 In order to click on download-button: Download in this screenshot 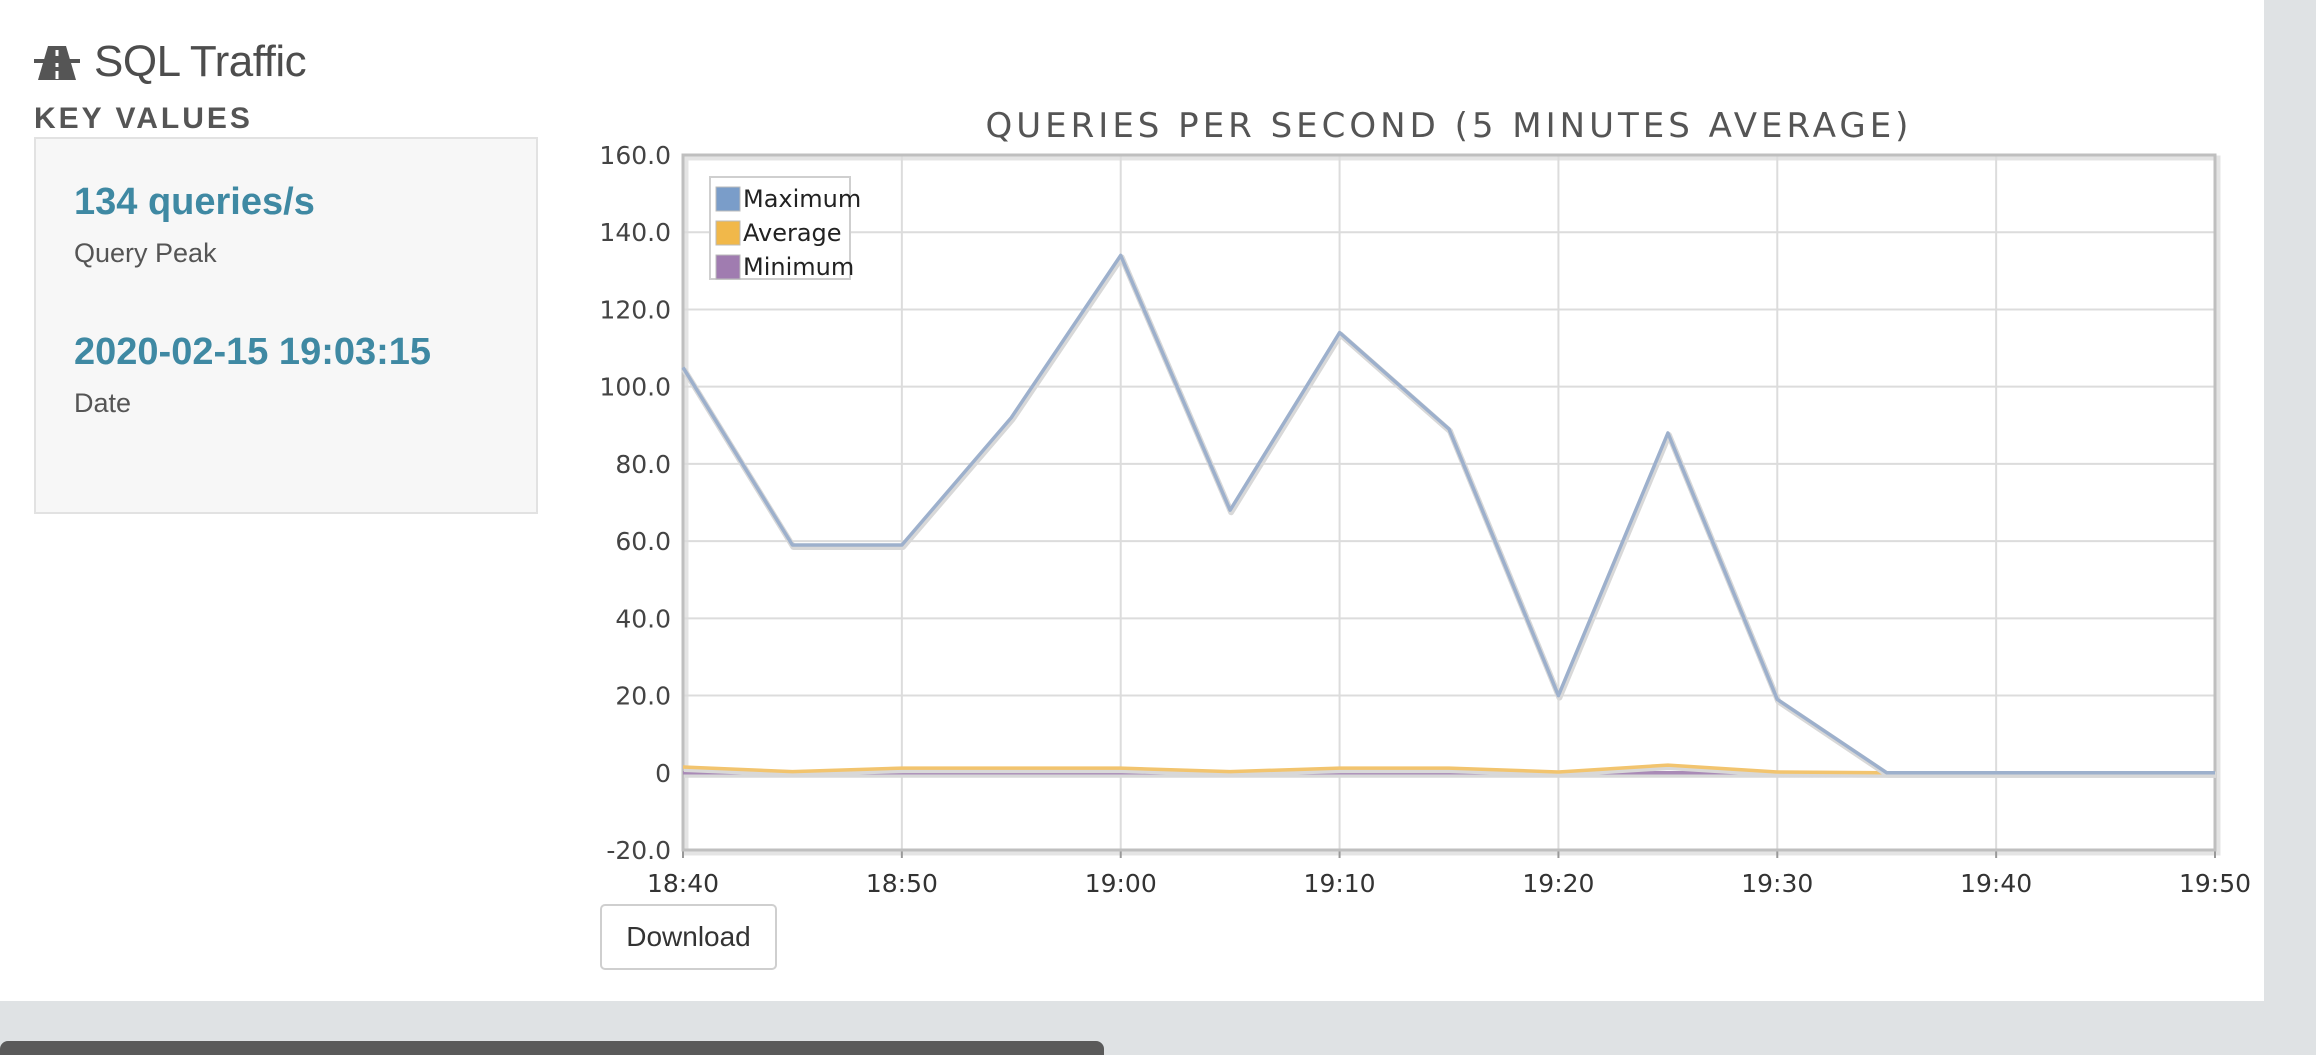, I will do `click(688, 937)`.